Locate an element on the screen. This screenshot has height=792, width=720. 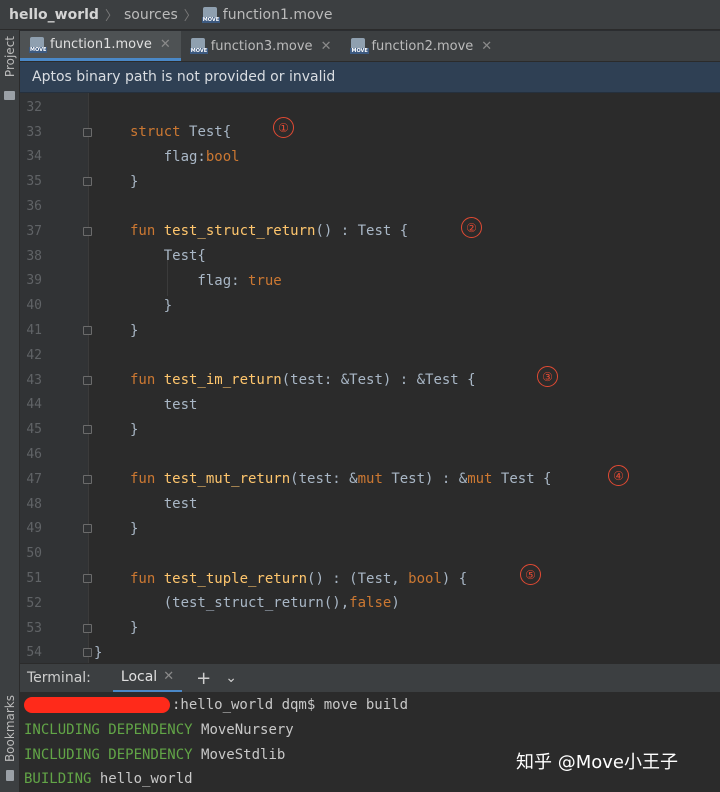
code-line: 44 test is located at coordinates (370, 405).